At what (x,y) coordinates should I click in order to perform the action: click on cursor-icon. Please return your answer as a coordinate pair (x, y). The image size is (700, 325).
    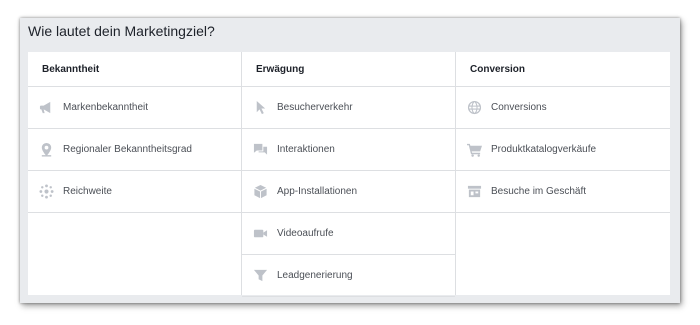
    Looking at the image, I should click on (260, 108).